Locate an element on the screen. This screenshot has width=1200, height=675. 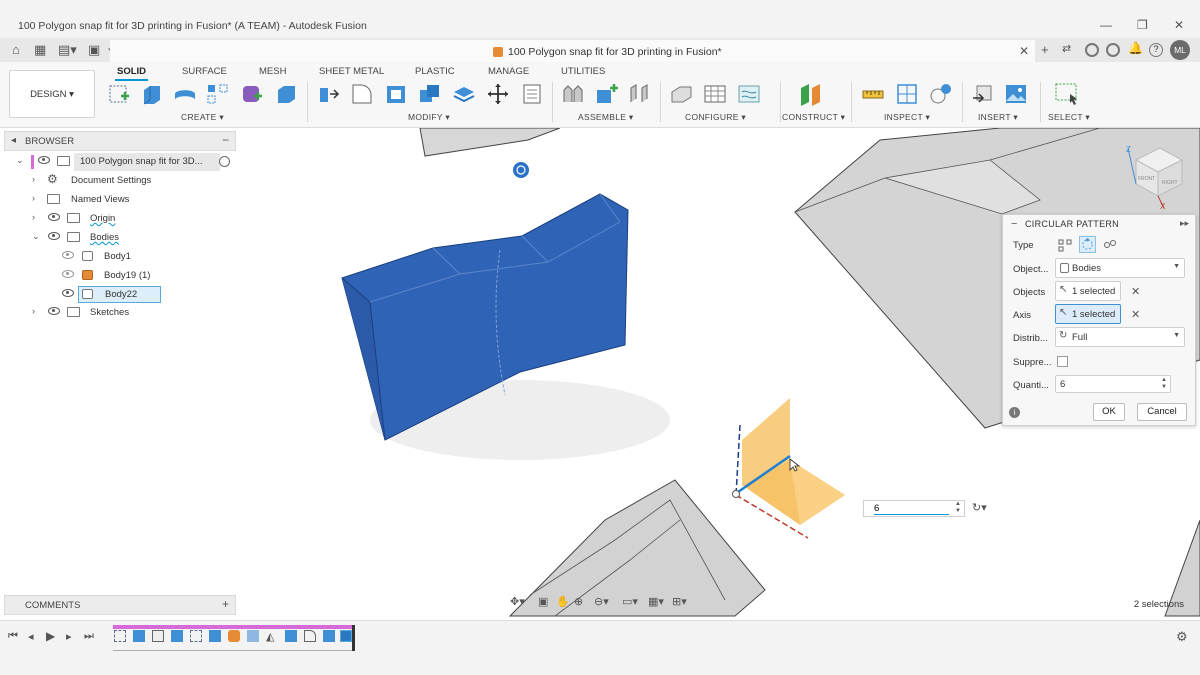
tab-manage: MANAGE is located at coordinates (508, 71).